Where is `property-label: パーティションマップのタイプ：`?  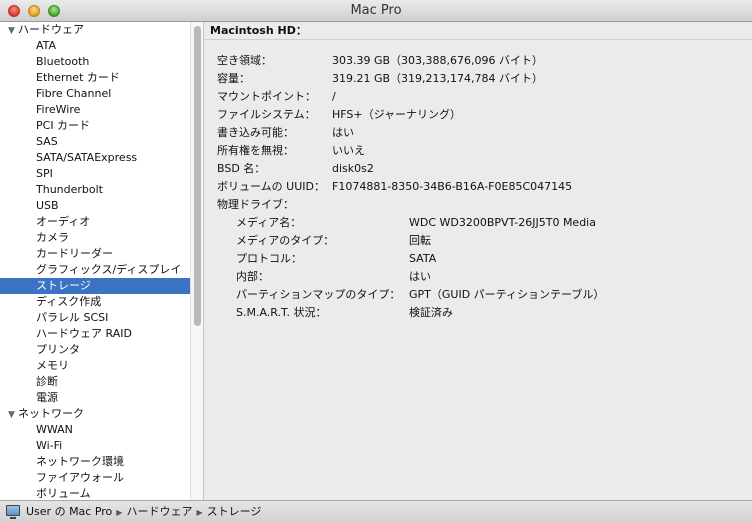 property-label: パーティションマップのタイプ： is located at coordinates (318, 294).